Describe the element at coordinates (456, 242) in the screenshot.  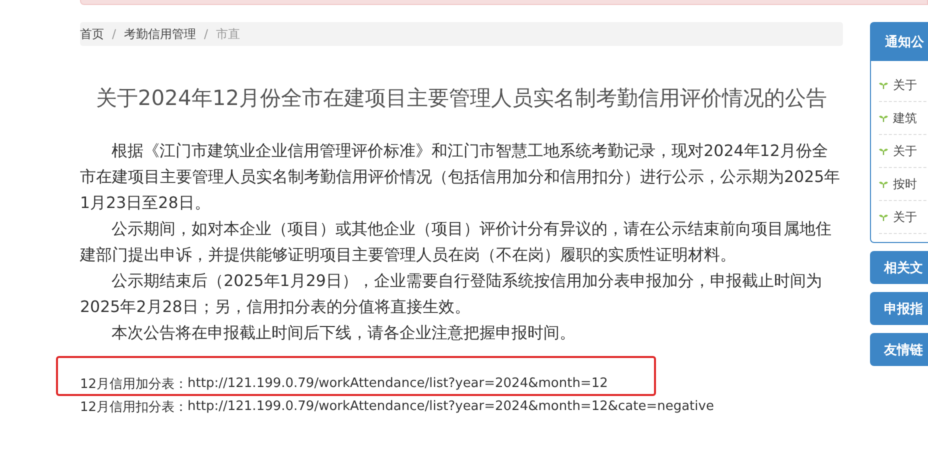
I see `article-paragraph: 公示期间，如对本企业（项目）或其他企业（项目）评价计分有异议的，请在公示结束前向项目属地住建部门提出申诉，并提供能够证明项目主要管理人员在岗（不在岗）履职的实质性证明材料。` at that location.